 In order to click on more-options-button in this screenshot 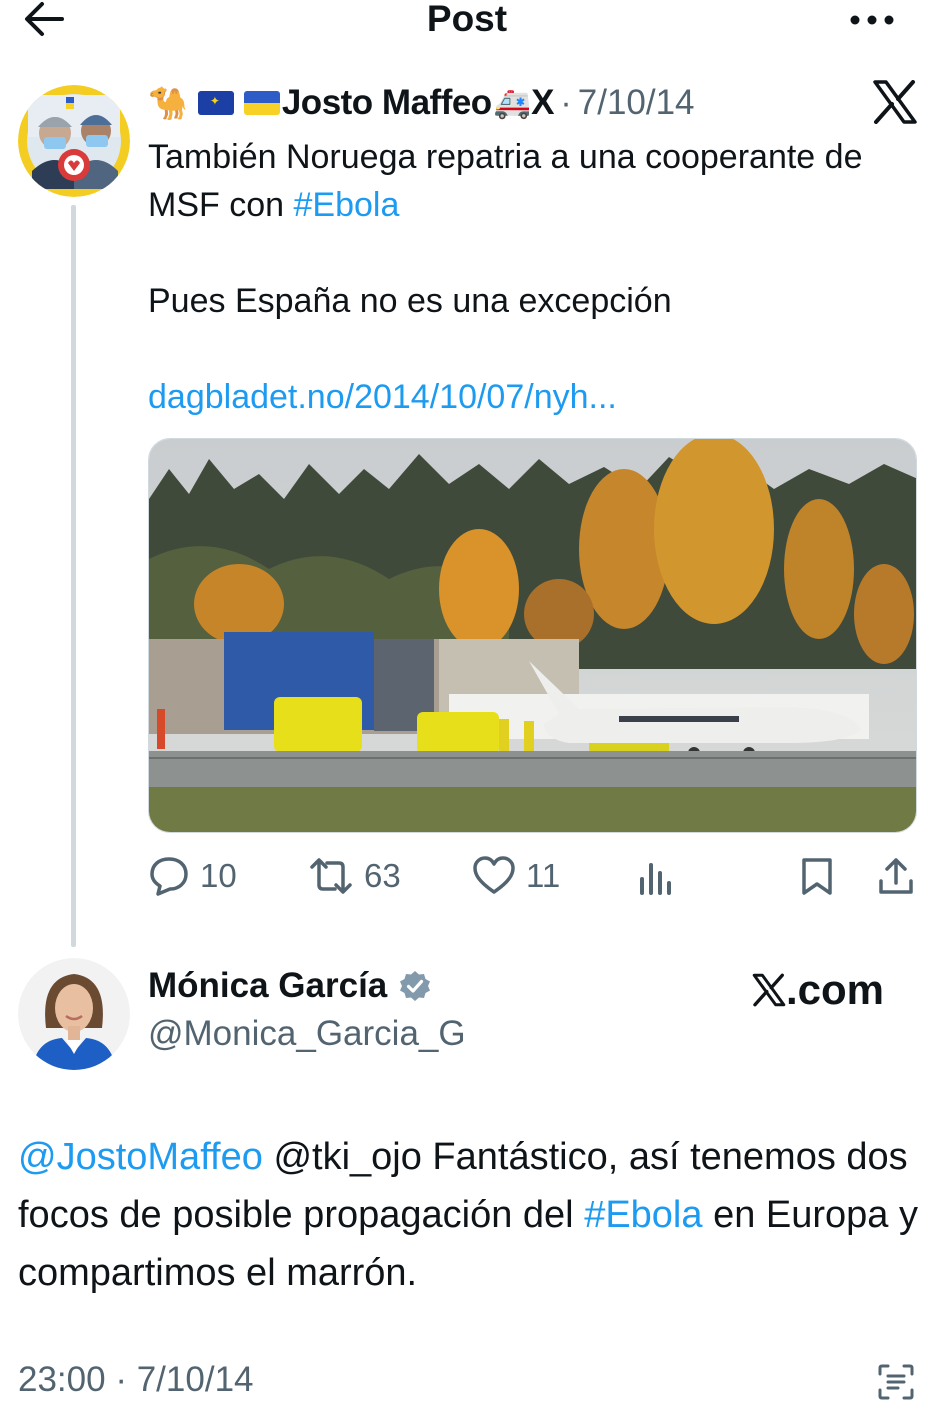, I will do `click(872, 19)`.